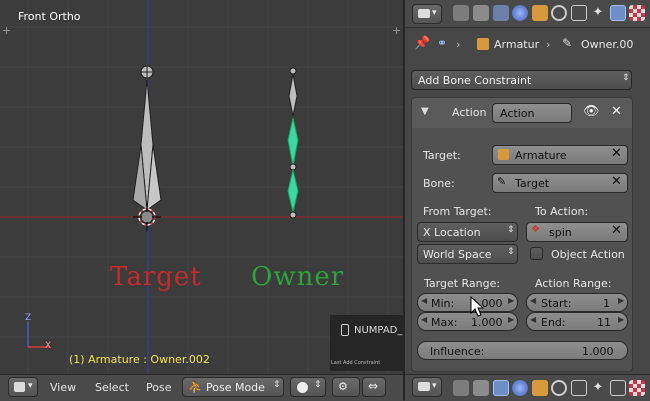 The image size is (650, 401). What do you see at coordinates (560, 183) in the screenshot?
I see `target-bone-field` at bounding box center [560, 183].